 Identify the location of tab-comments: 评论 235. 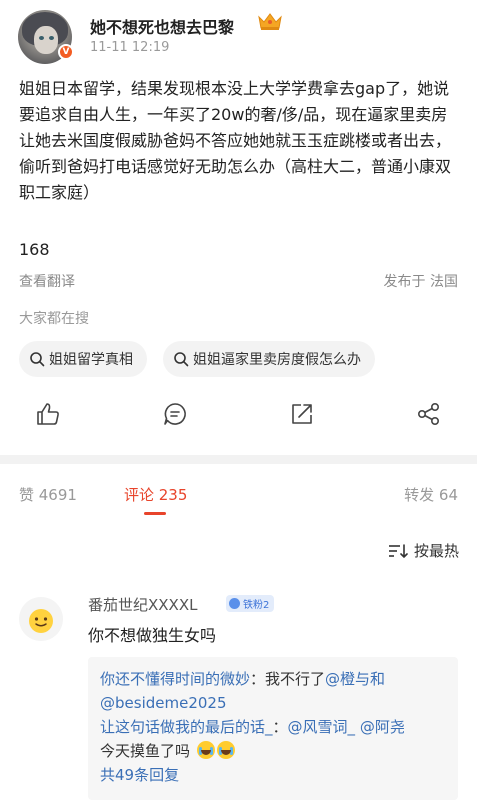
(155, 494).